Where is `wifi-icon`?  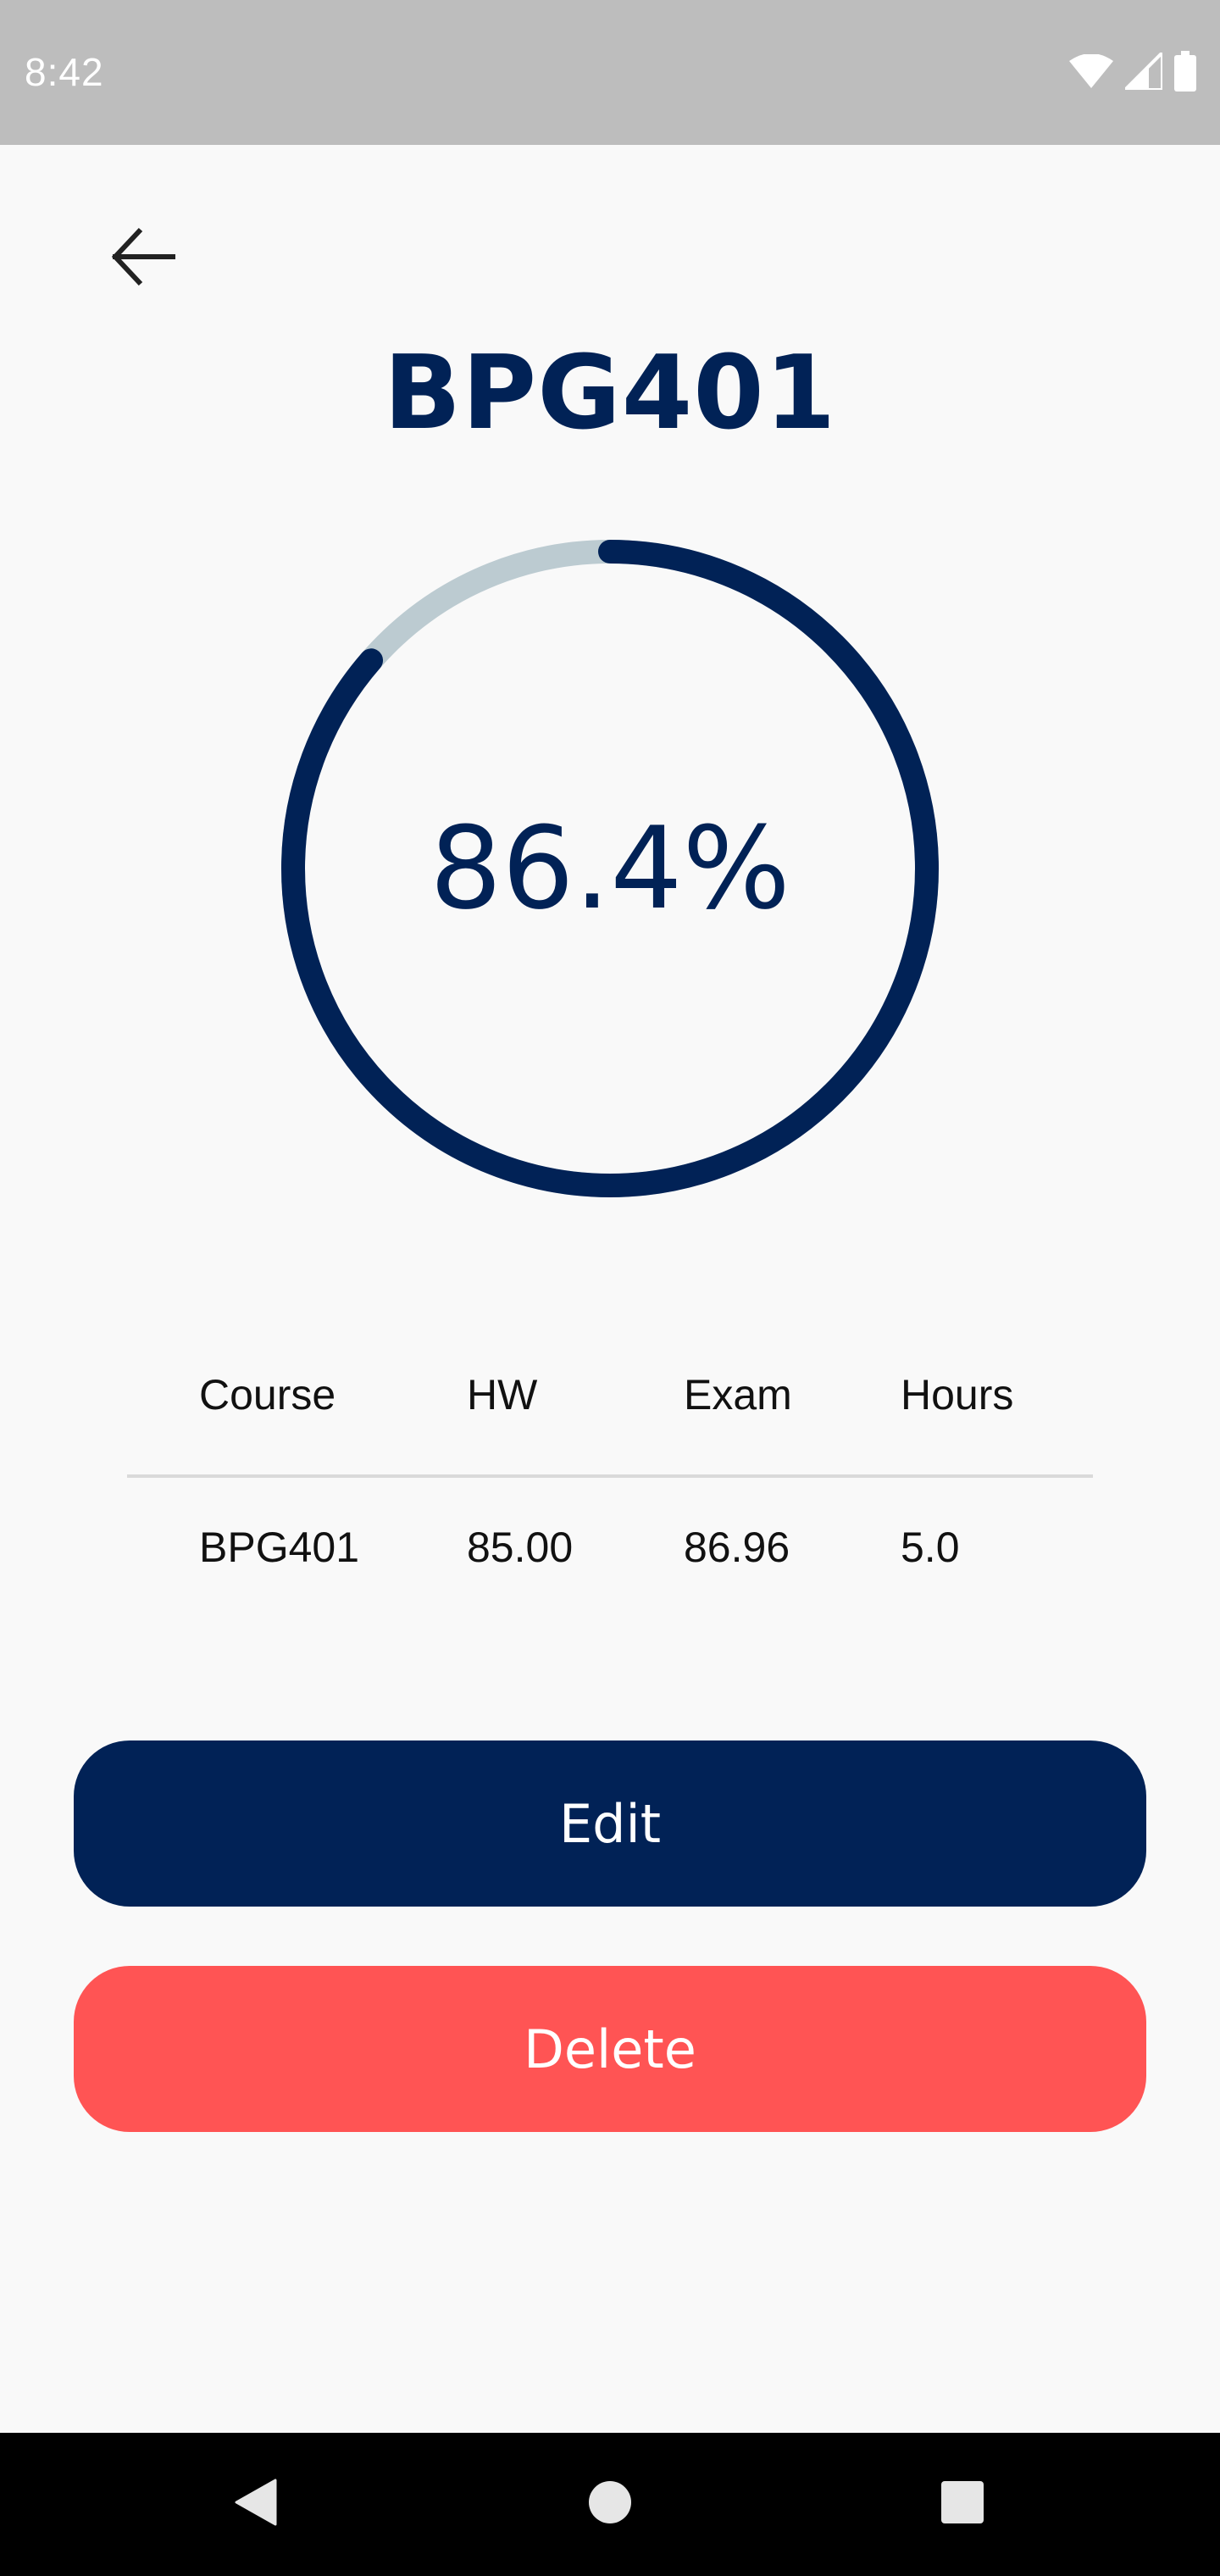
wifi-icon is located at coordinates (1091, 71).